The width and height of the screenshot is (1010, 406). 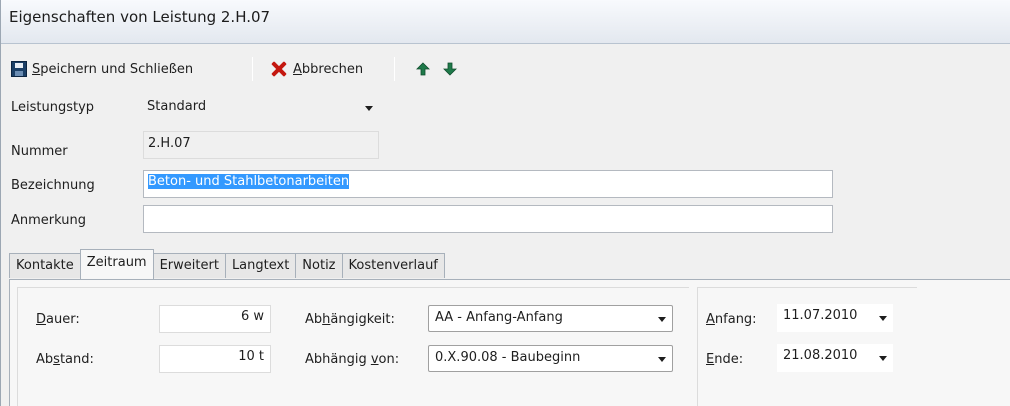 What do you see at coordinates (45, 265) in the screenshot?
I see `tab-kontakte: Kontakte` at bounding box center [45, 265].